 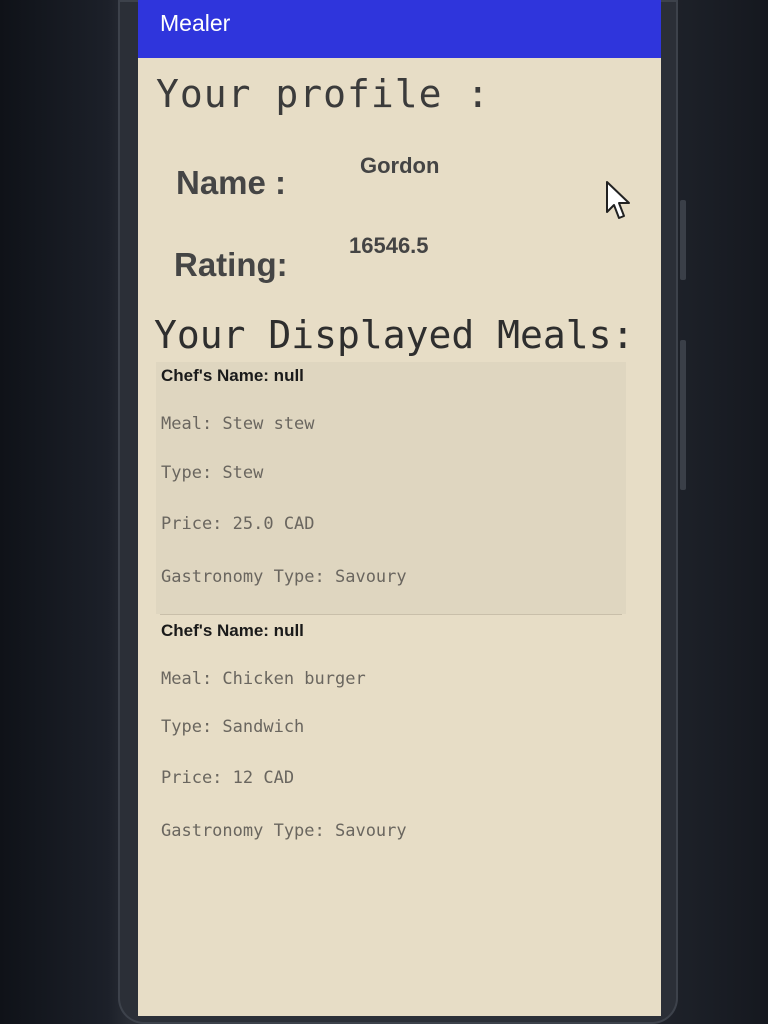 I want to click on volume-button, so click(x=683, y=240).